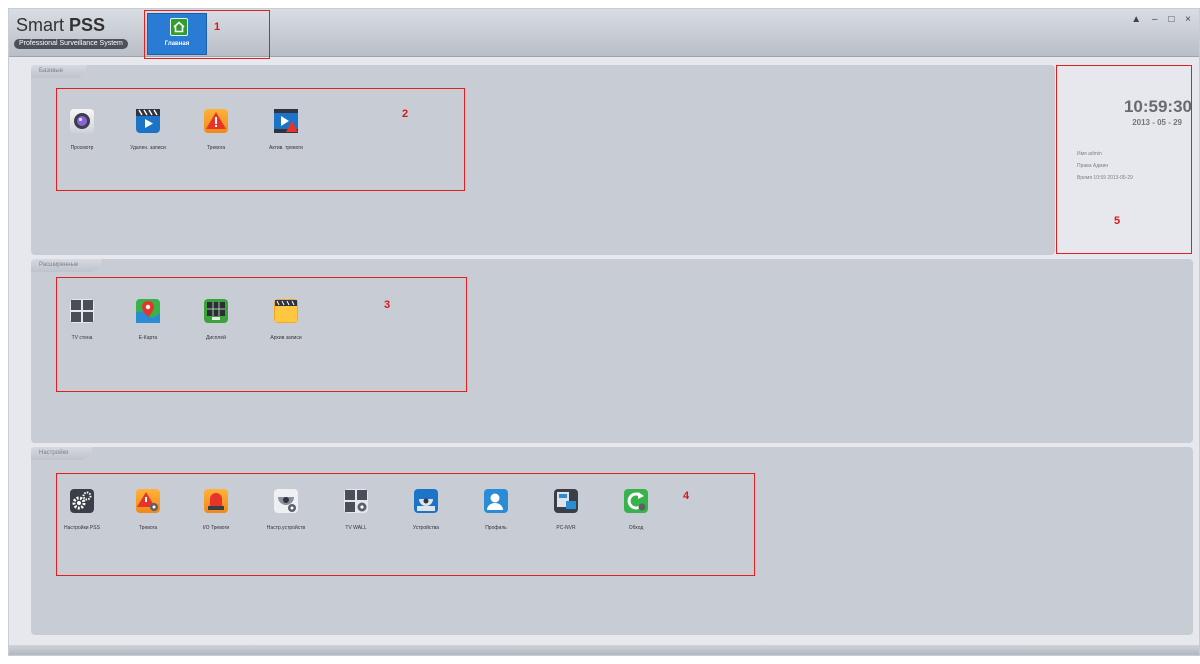 This screenshot has width=1200, height=664. Describe the element at coordinates (1173, 19) in the screenshot. I see `maximize-button: □` at that location.